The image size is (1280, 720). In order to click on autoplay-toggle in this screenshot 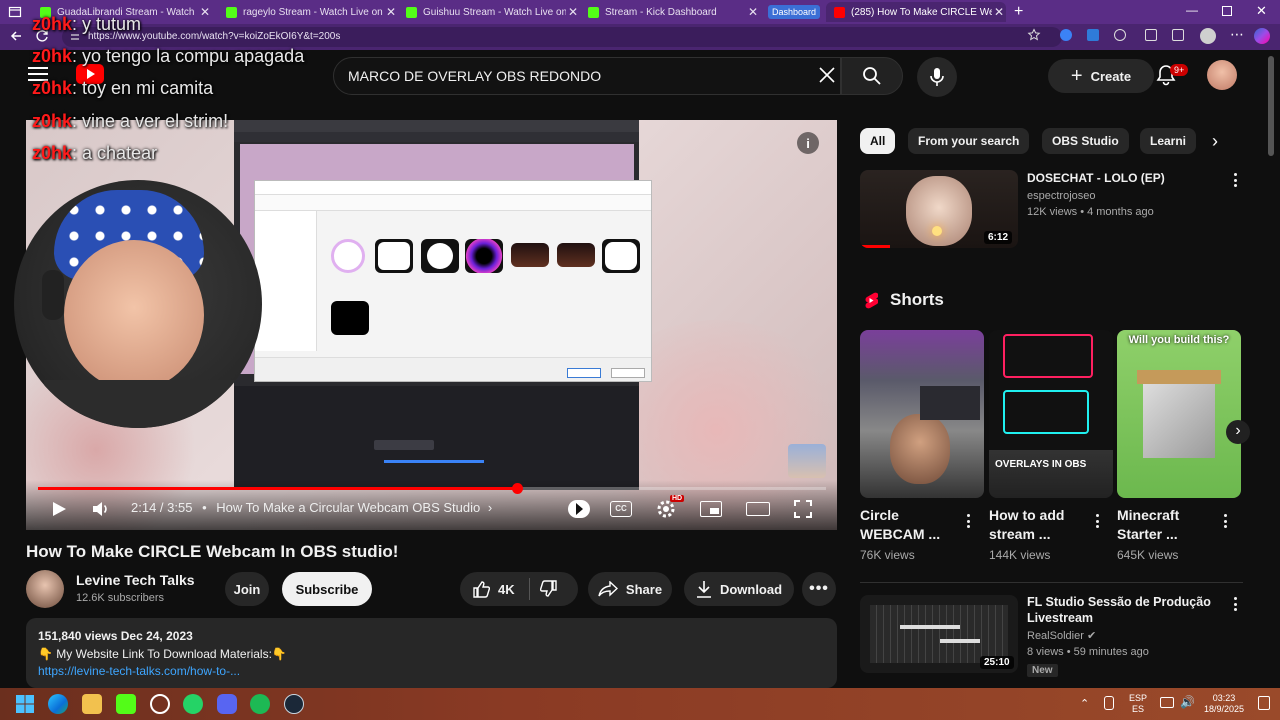, I will do `click(579, 509)`.